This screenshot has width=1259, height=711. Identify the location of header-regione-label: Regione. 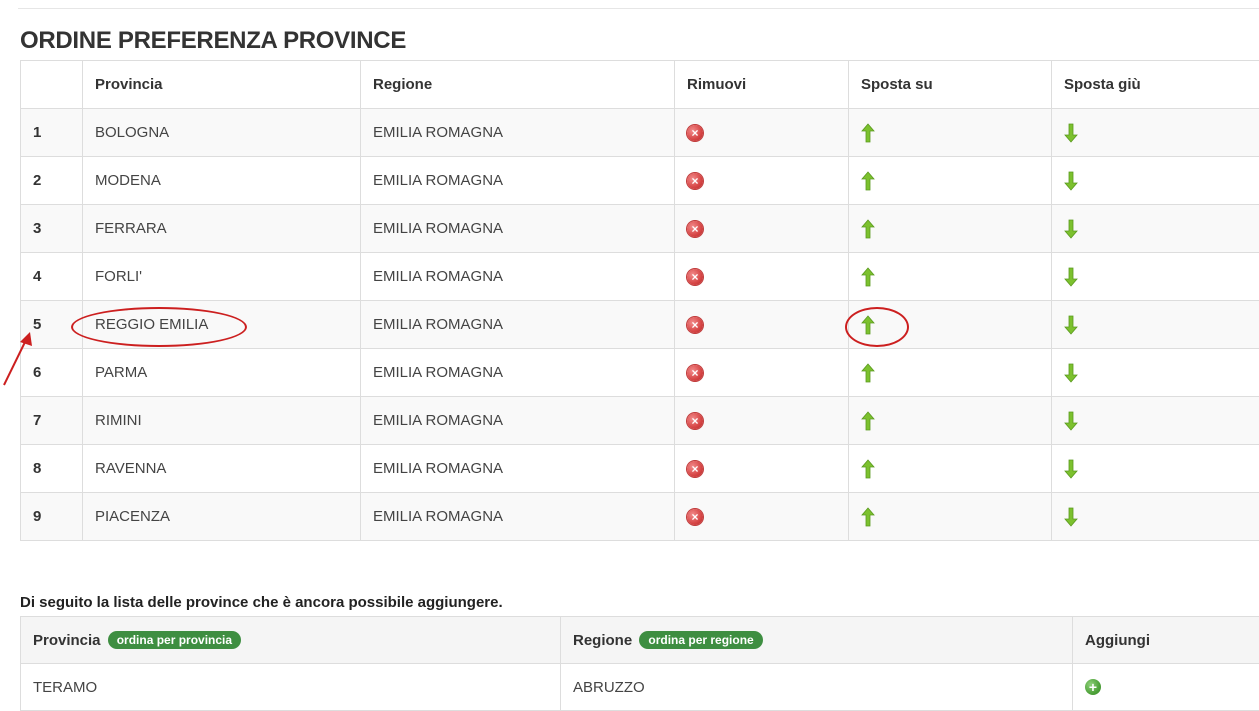
(602, 640).